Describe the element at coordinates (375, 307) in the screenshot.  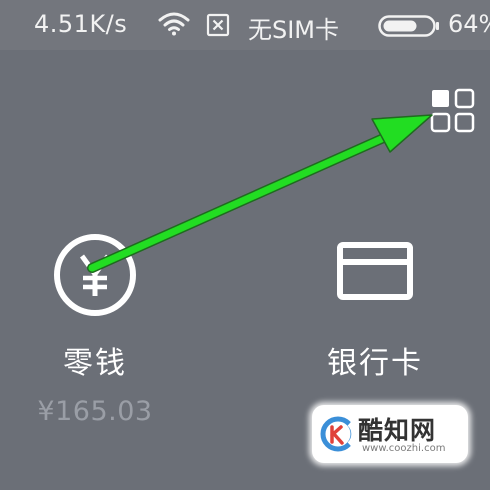
I see `bank-card-tile: 银行卡` at that location.